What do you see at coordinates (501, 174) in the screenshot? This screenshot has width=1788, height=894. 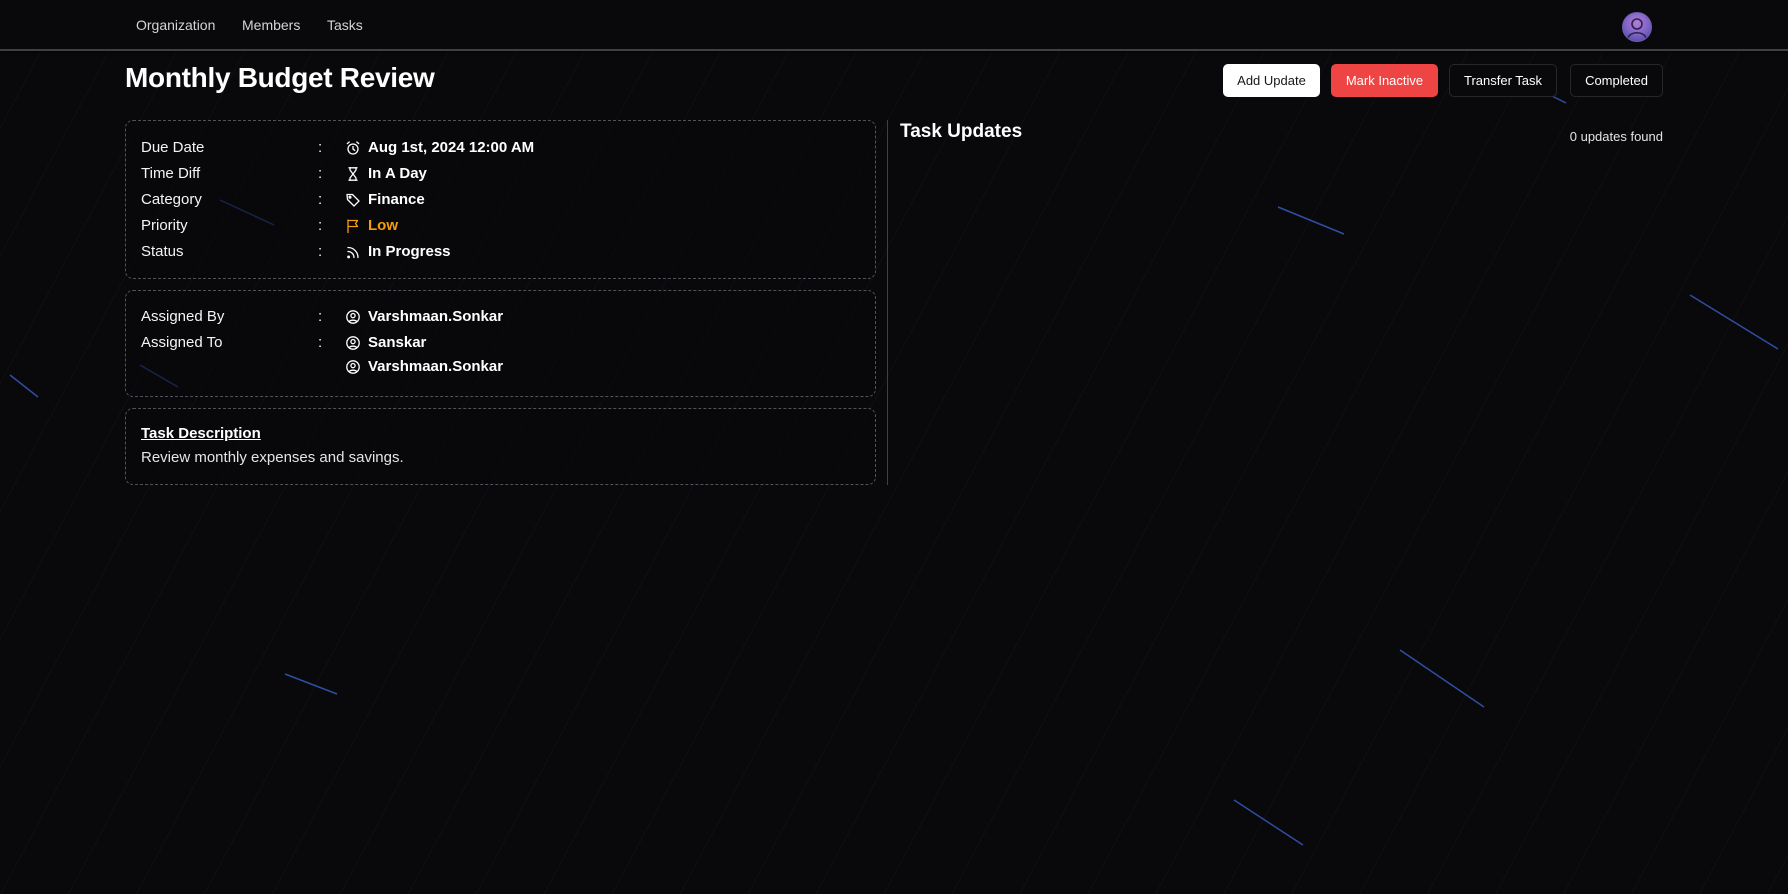 I see `time-diff-row: Time Diff : In A Day` at bounding box center [501, 174].